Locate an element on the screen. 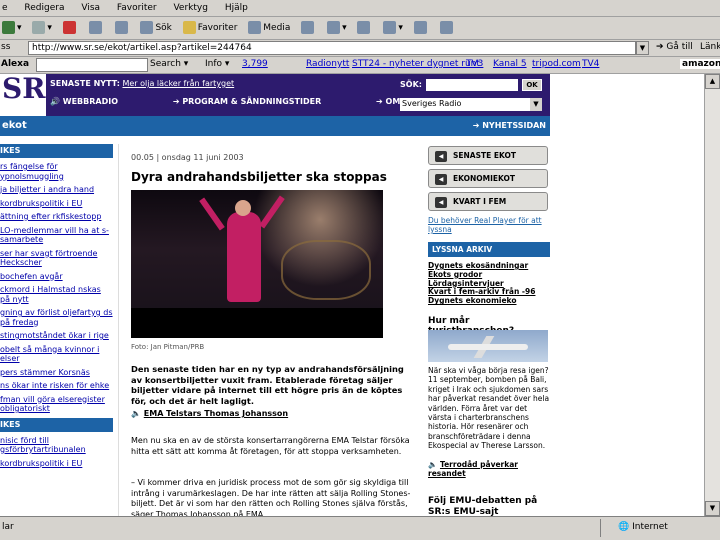  messenger-button is located at coordinates (447, 27).